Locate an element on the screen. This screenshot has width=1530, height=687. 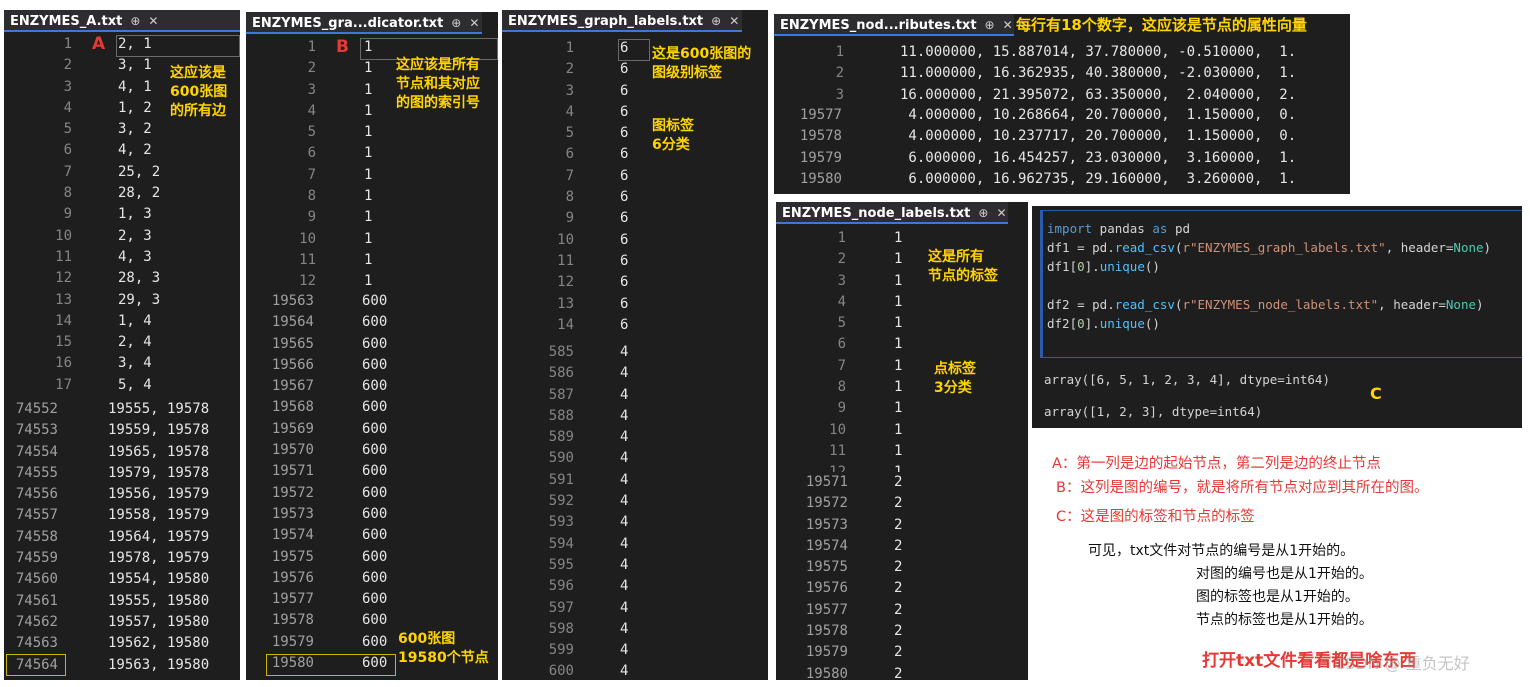
code-line: 591 4 is located at coordinates (635, 480).